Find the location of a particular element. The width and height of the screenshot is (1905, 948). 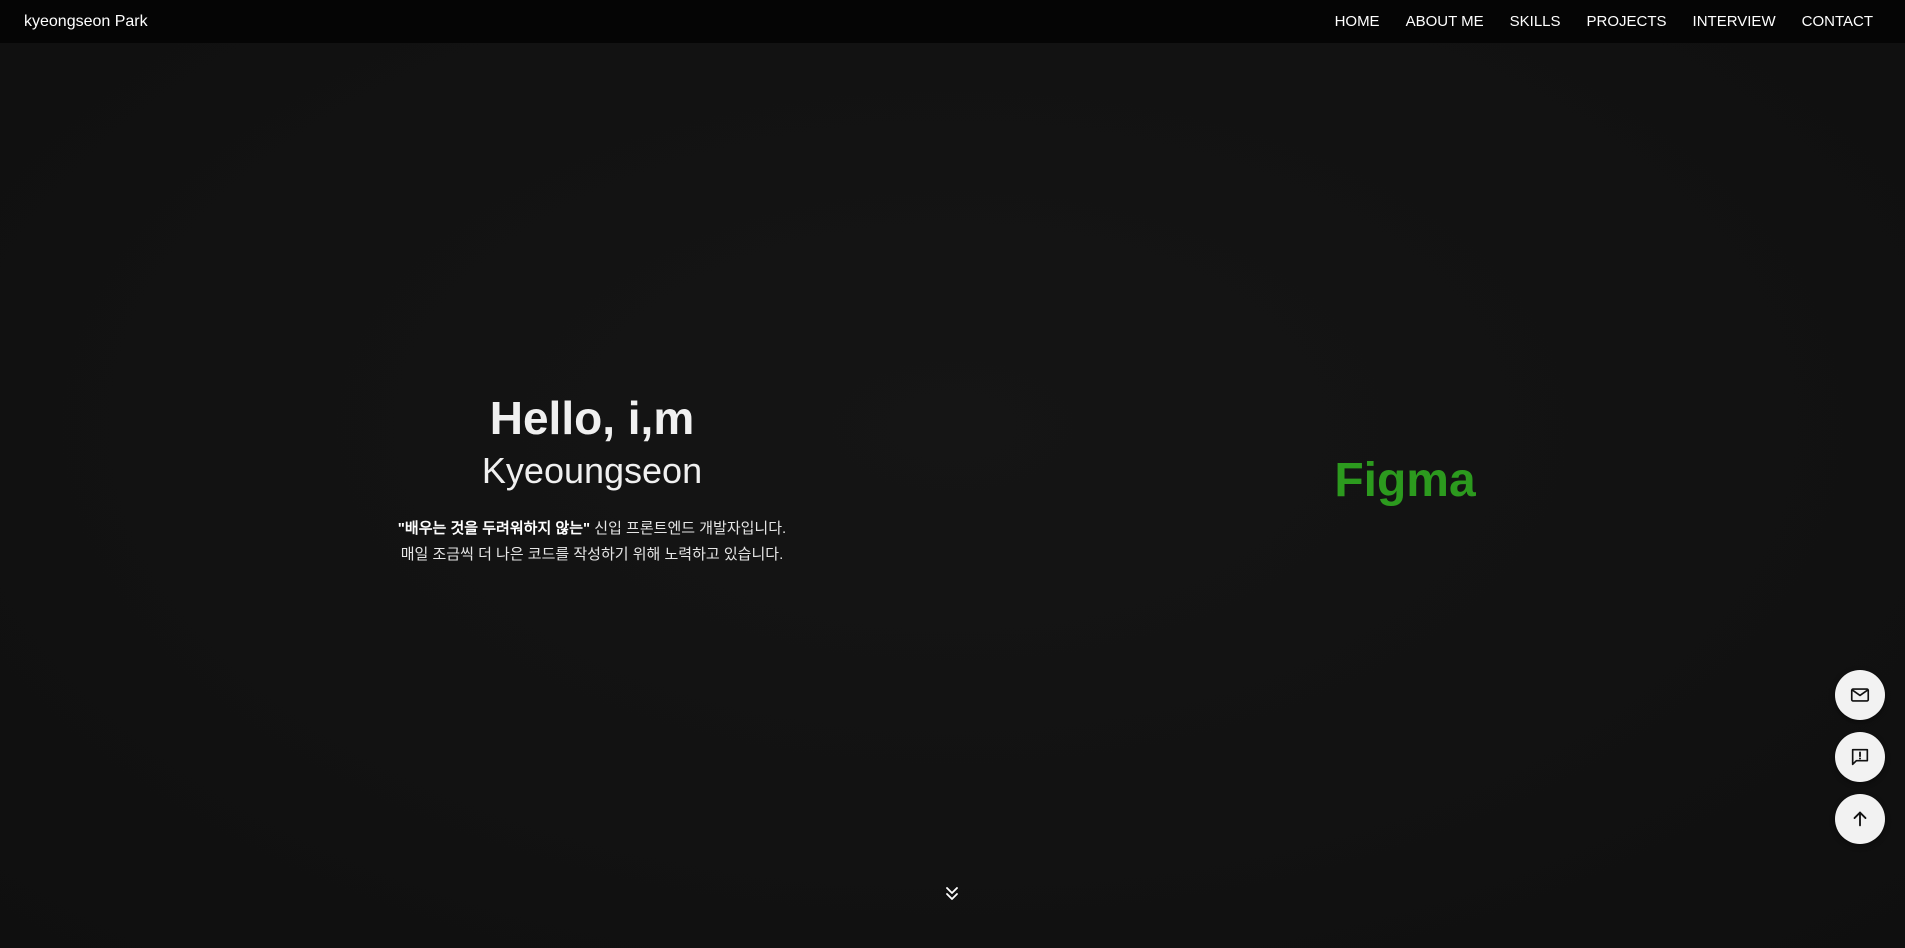

hero-description-highlight: "배우는 것을 두려워하지 않는" is located at coordinates (494, 528).